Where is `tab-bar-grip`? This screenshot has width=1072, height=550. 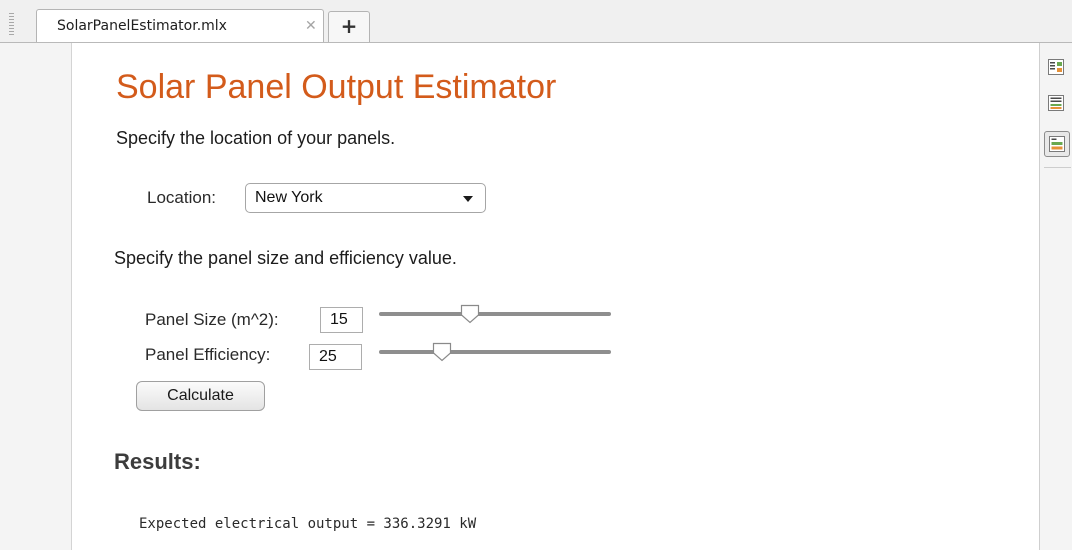
tab-bar-grip is located at coordinates (11, 24).